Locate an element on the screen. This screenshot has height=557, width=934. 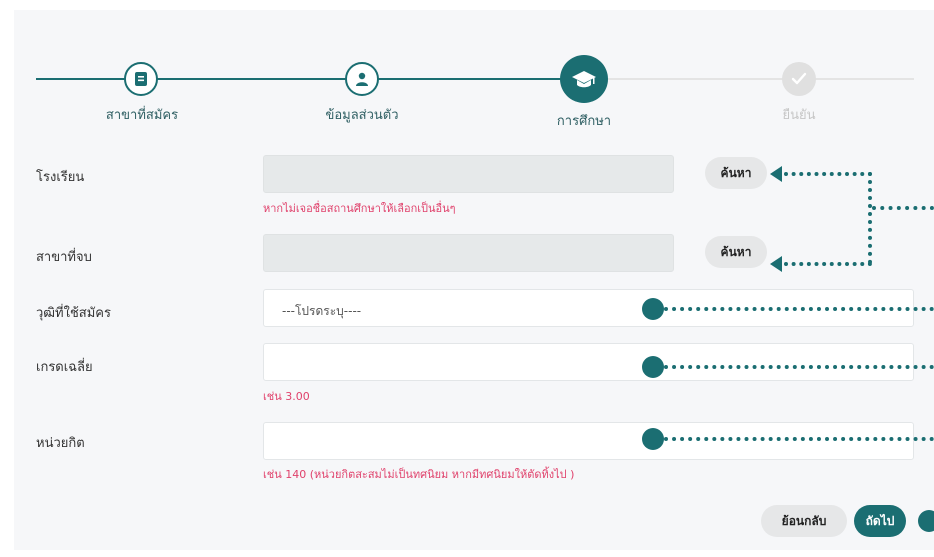
pointer-dot-gpa is located at coordinates (653, 367).